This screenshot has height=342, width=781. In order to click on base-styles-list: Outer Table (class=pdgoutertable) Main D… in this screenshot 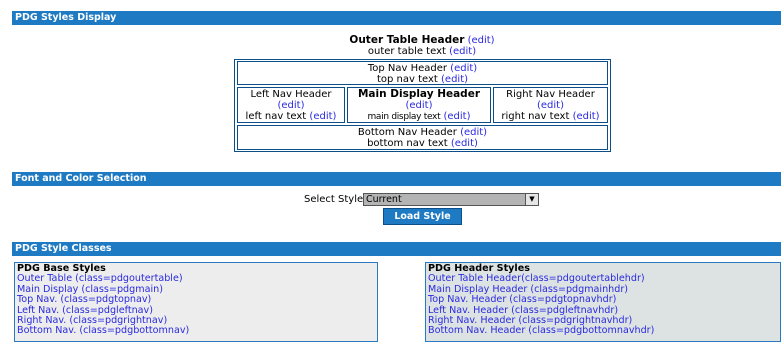, I will do `click(196, 305)`.